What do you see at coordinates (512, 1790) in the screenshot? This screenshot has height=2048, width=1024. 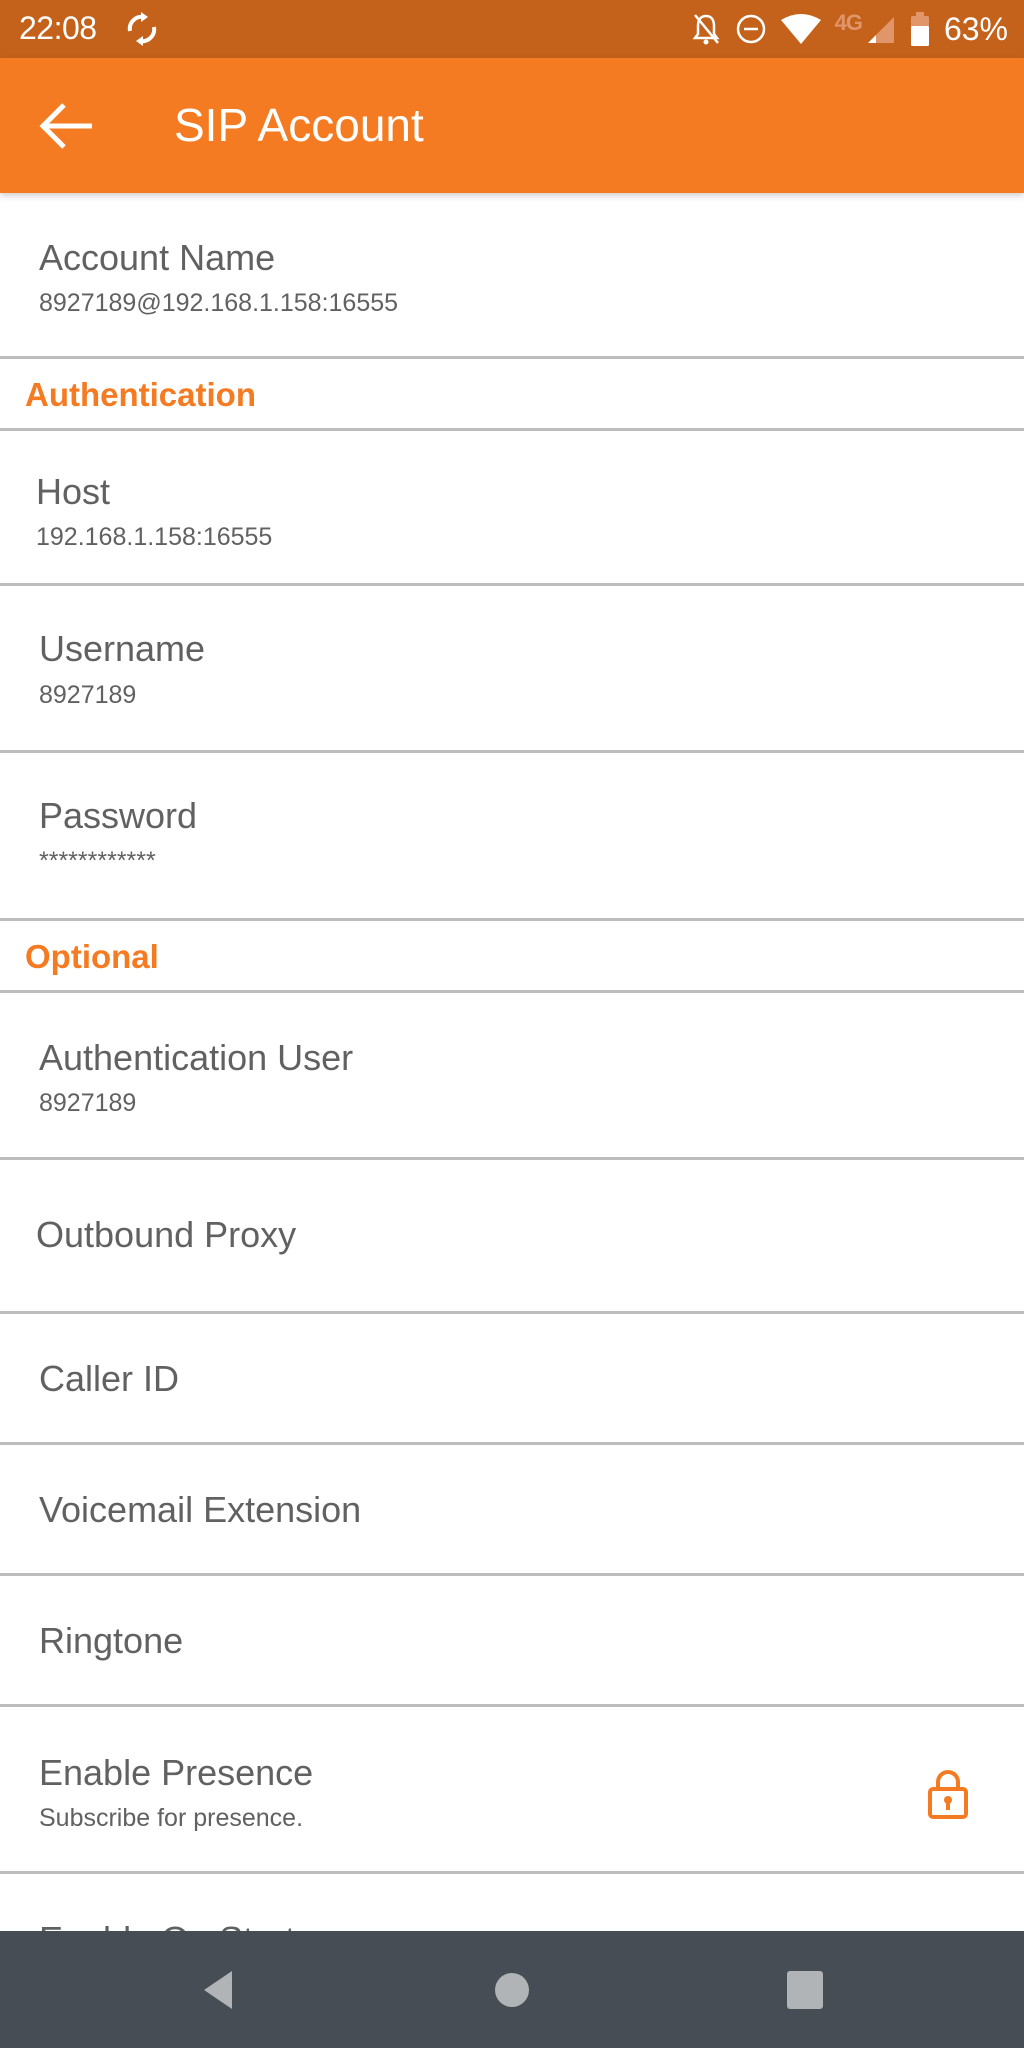 I see `pref-enable-presence: Enable Presence Subscribe for presence.` at bounding box center [512, 1790].